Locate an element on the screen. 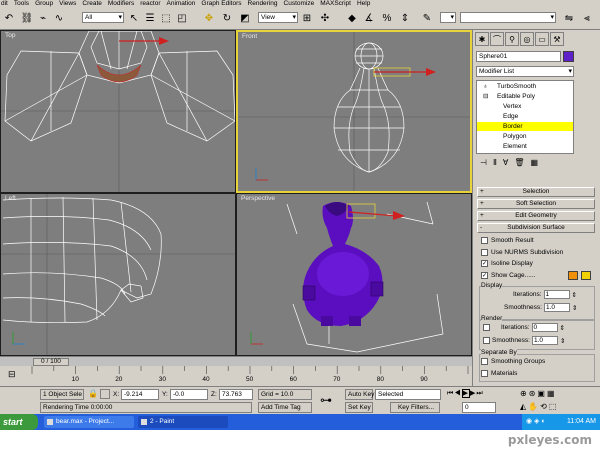 This screenshot has width=600, height=450. display-iterations-spinner: 1 is located at coordinates (556, 294).